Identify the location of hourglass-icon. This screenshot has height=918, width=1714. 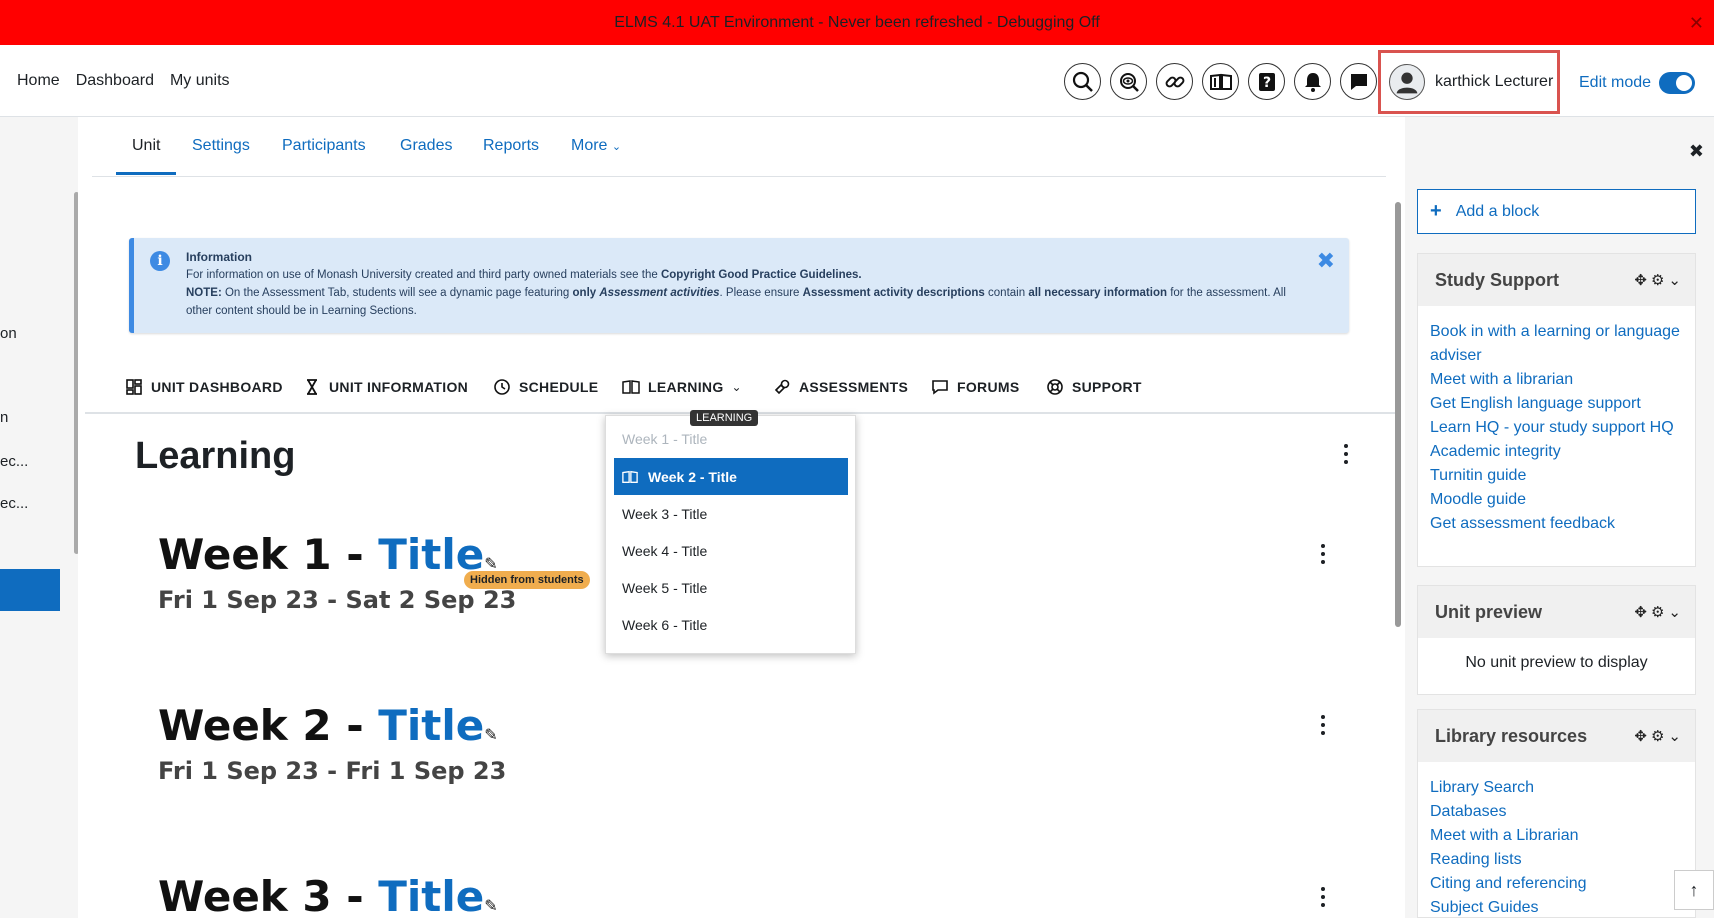
(312, 387).